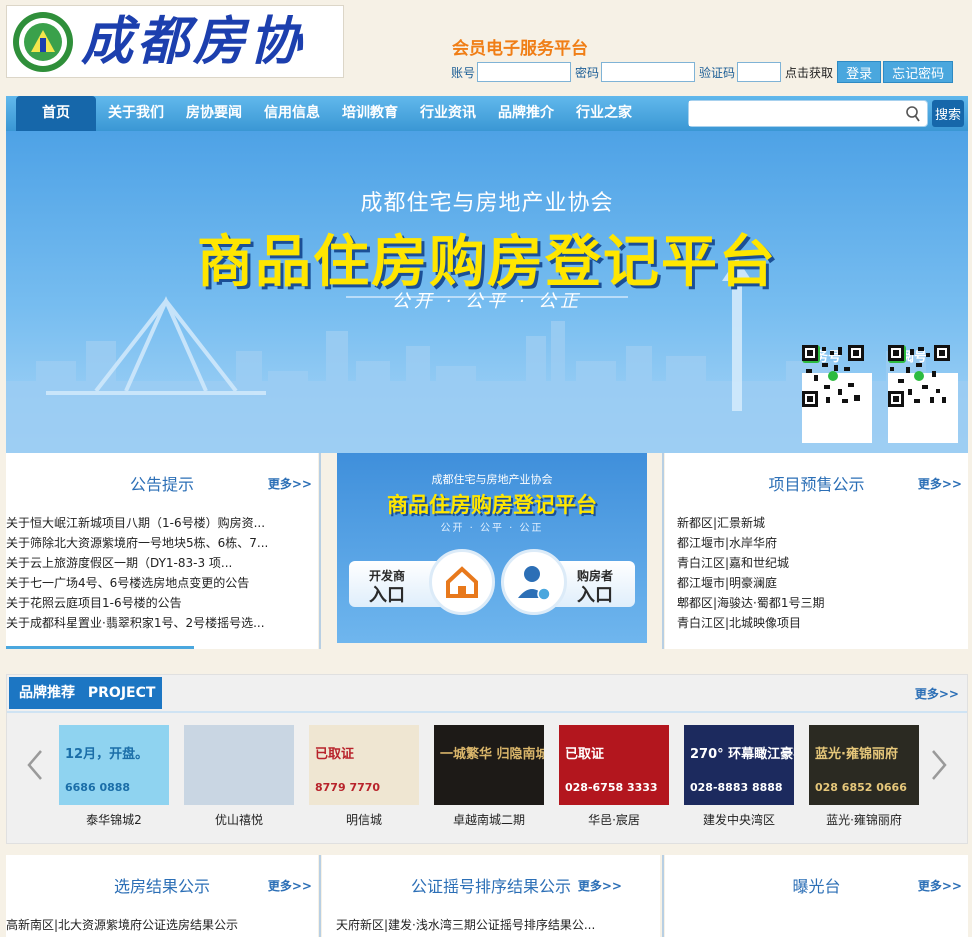 The height and width of the screenshot is (937, 972). What do you see at coordinates (742, 754) in the screenshot?
I see `brand-image-headline: 270° 环幕瞰江豪宅` at bounding box center [742, 754].